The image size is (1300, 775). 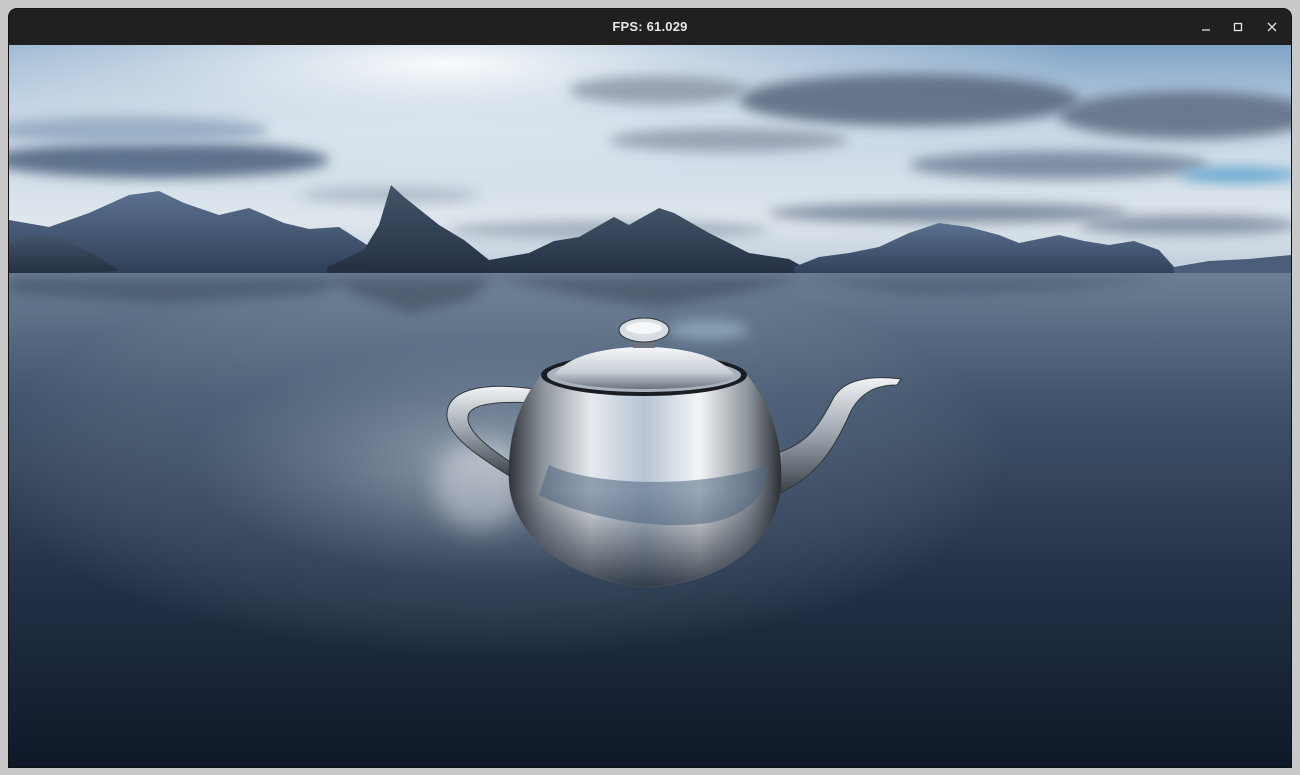 I want to click on close-button, so click(x=1272, y=27).